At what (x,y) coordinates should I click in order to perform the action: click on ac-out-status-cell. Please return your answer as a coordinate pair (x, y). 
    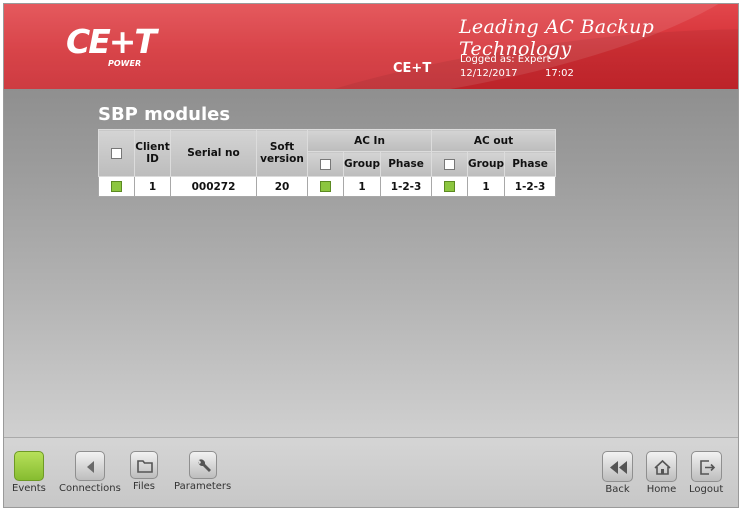
    Looking at the image, I should click on (450, 186).